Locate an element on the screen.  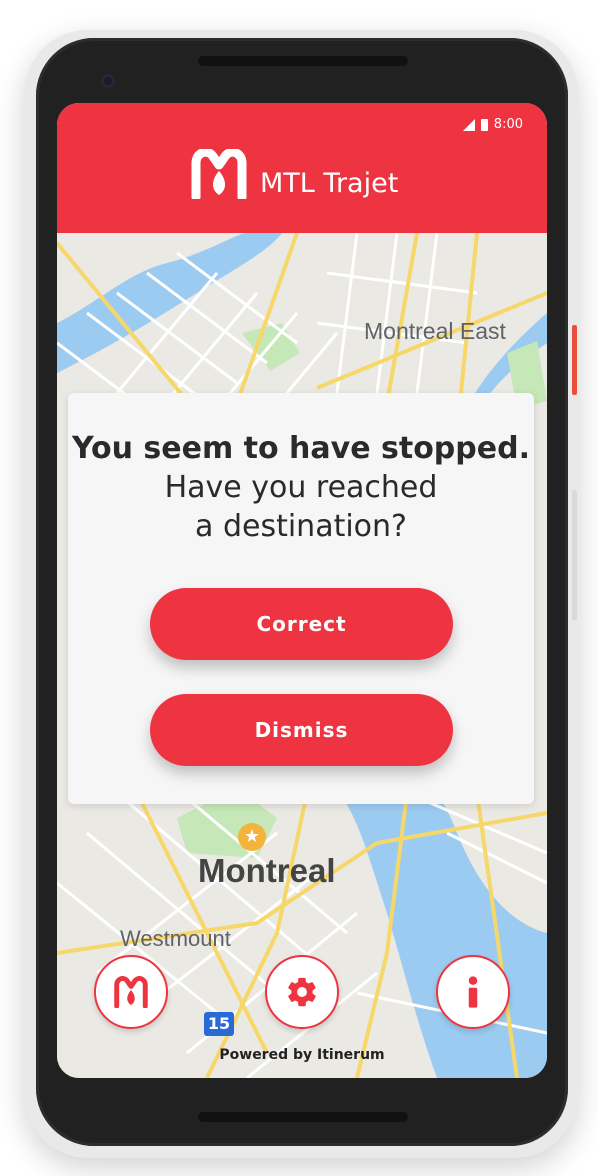
settings-button is located at coordinates (302, 992).